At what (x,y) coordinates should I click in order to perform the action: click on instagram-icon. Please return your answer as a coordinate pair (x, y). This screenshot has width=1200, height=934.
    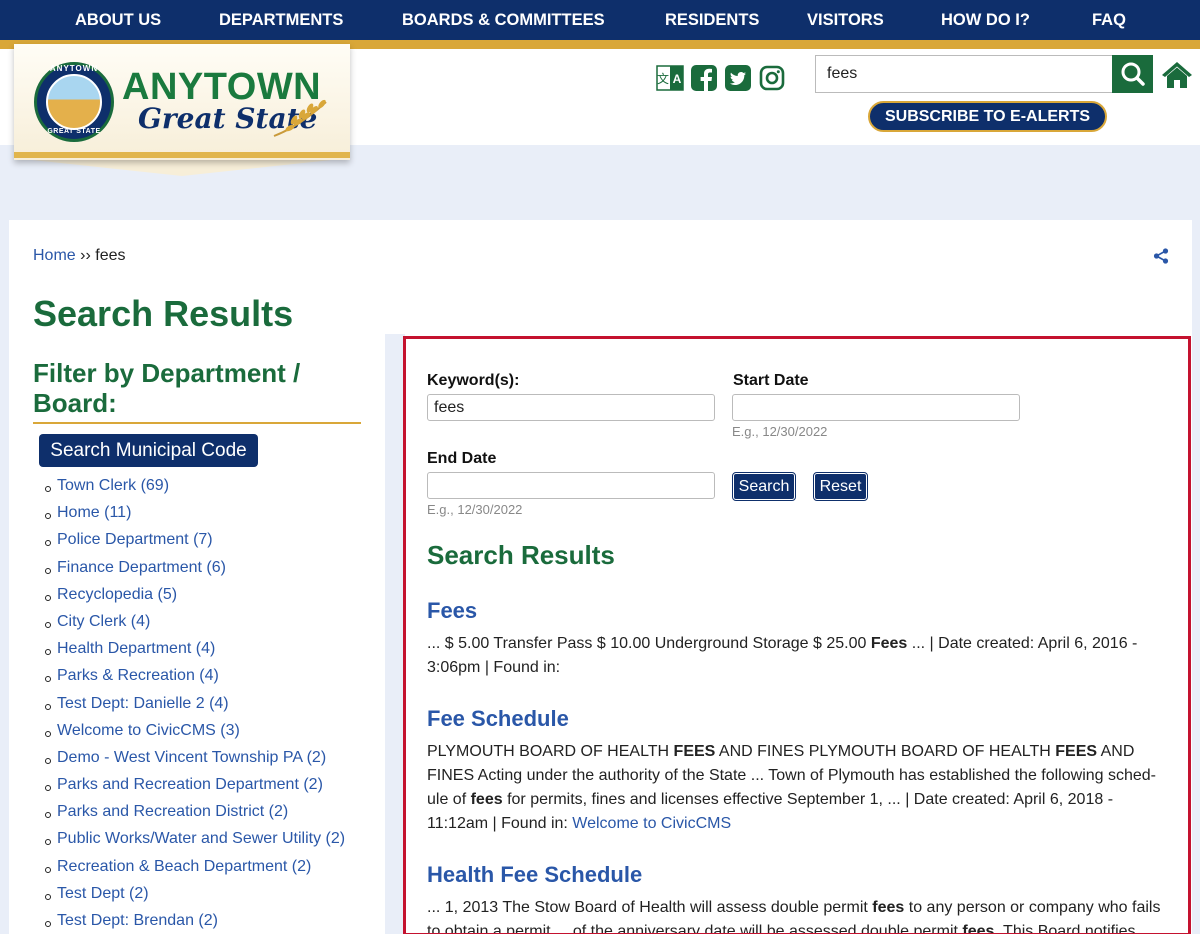
    Looking at the image, I should click on (772, 78).